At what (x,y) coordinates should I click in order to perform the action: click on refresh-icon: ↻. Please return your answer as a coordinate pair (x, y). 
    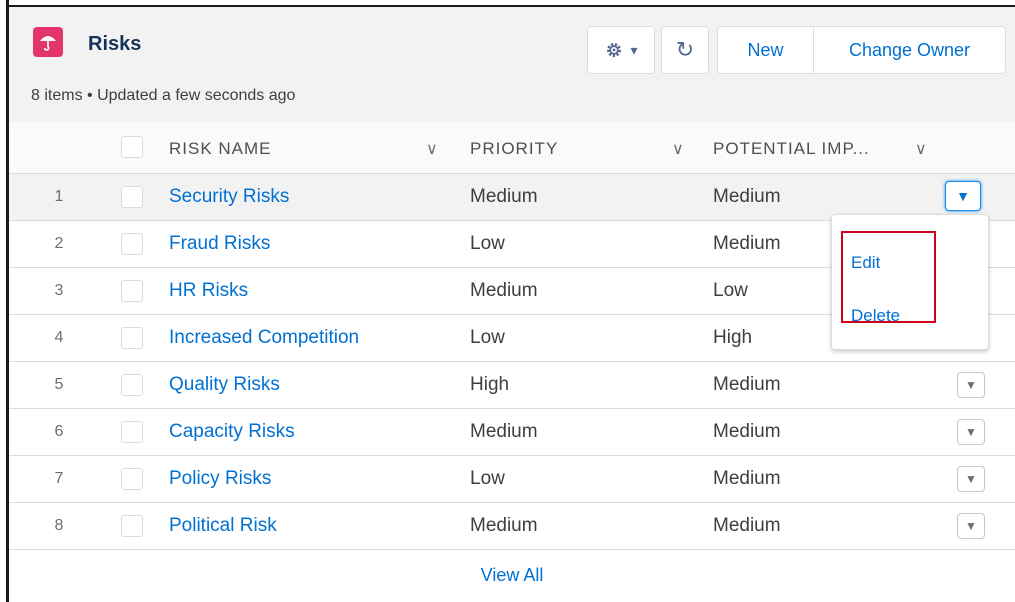
    Looking at the image, I should click on (685, 49).